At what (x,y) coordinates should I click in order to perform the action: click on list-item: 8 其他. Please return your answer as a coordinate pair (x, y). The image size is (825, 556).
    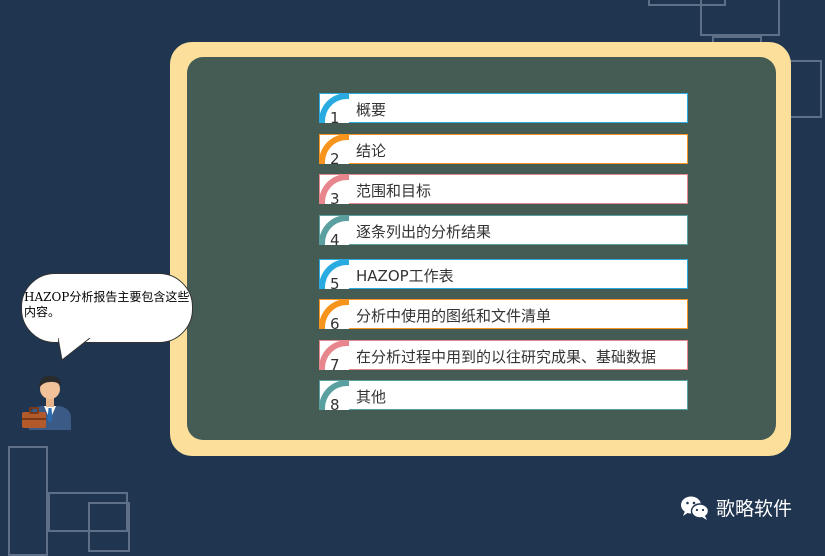
    Looking at the image, I should click on (503, 397).